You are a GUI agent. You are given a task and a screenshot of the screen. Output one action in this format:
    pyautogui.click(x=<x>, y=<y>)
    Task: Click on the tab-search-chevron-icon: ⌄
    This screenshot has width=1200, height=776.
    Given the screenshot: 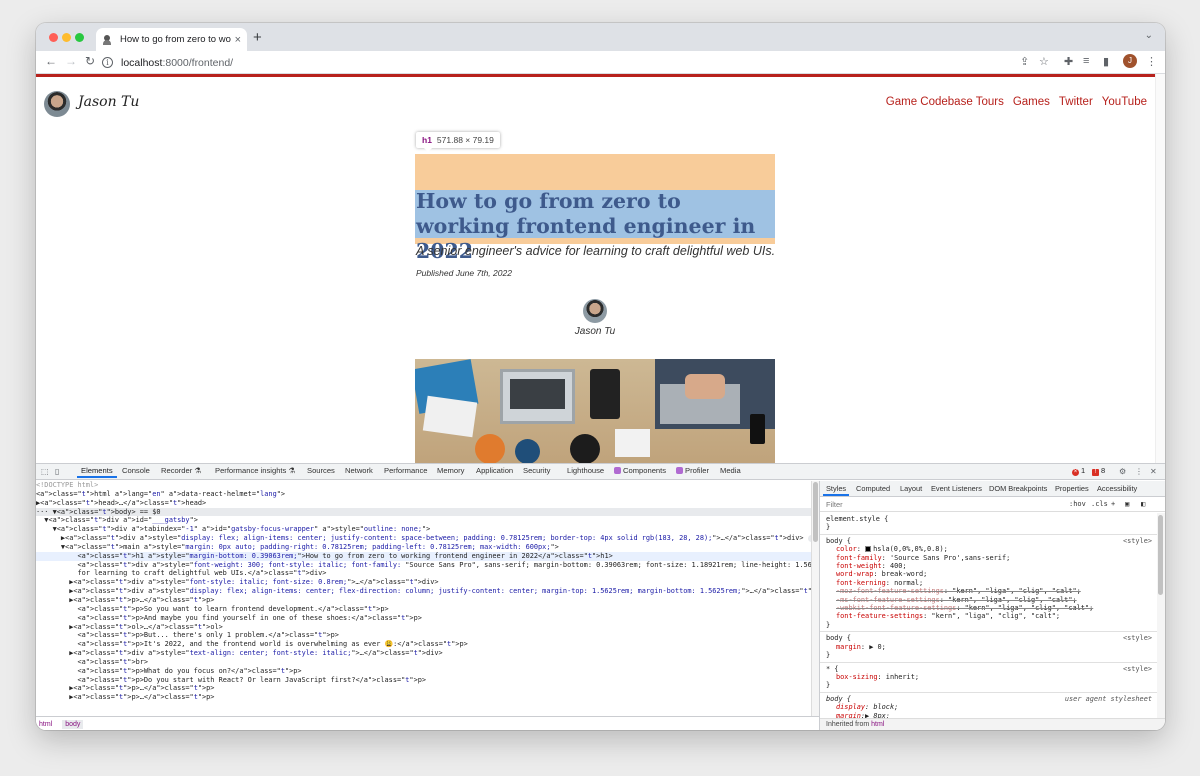 What is the action you would take?
    pyautogui.click(x=1149, y=35)
    